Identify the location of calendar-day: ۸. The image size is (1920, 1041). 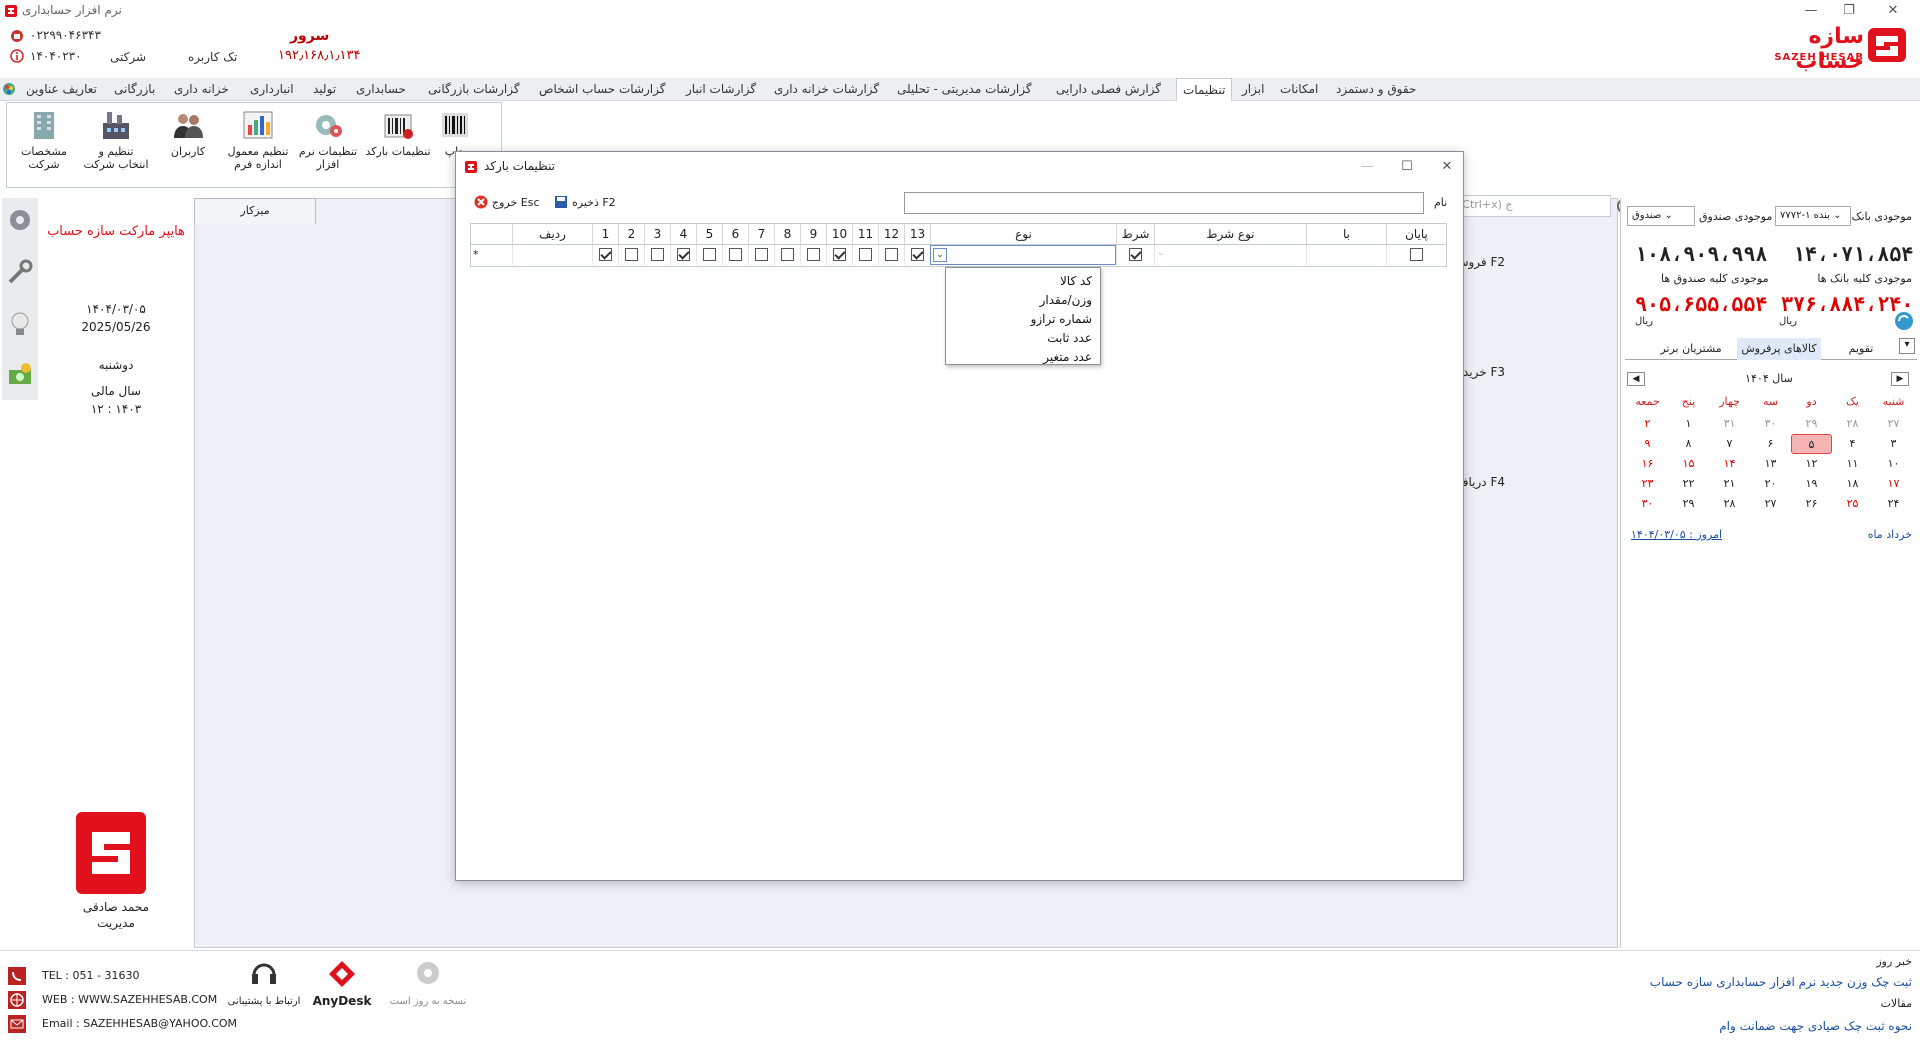
(1688, 444).